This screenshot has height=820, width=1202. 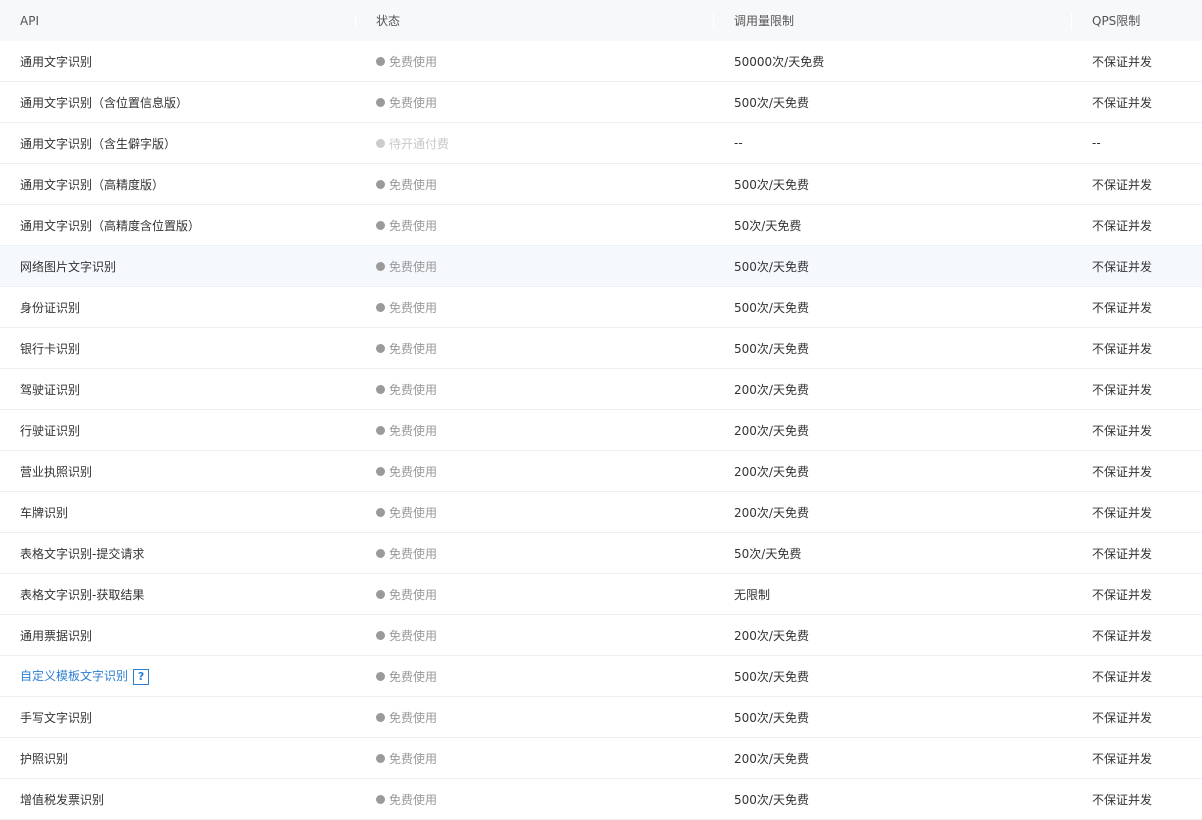 I want to click on header-status: 状态, so click(x=535, y=20).